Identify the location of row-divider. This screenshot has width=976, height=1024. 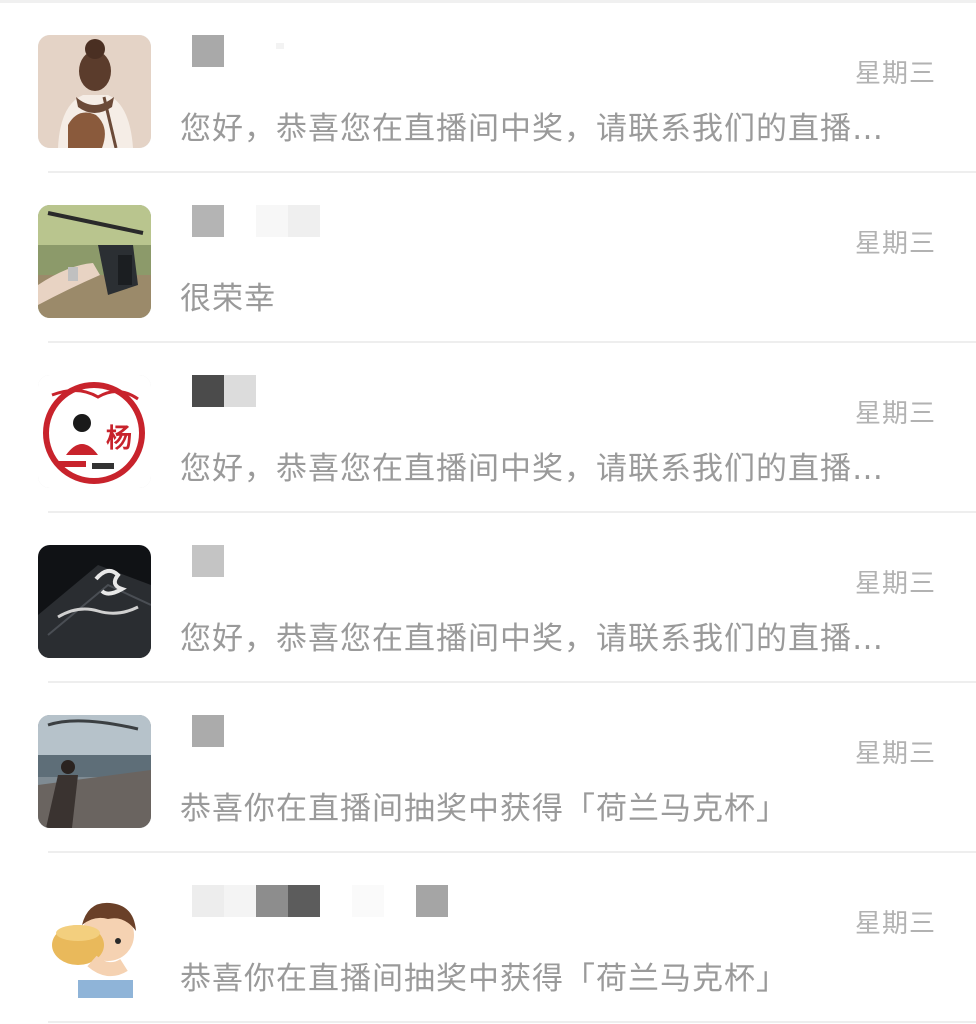
(512, 1022).